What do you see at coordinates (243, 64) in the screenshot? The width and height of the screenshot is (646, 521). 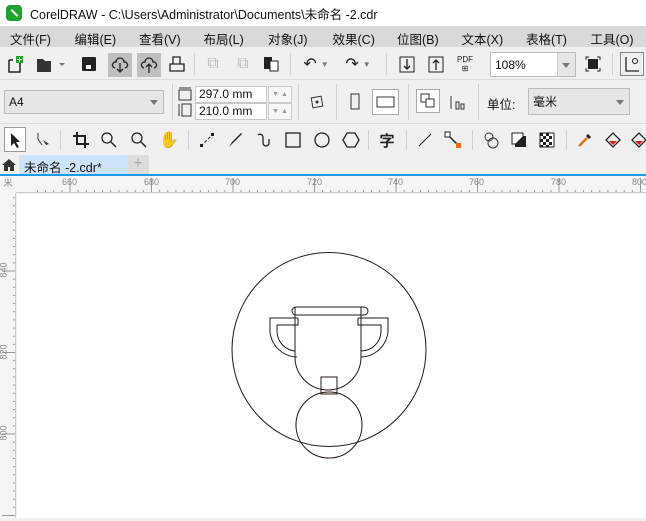 I see `cut-icon: ⧉` at bounding box center [243, 64].